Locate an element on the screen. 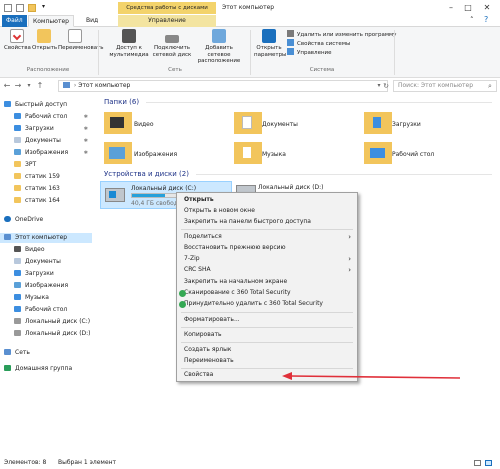 The image size is (500, 469). menu-copy: Копировать is located at coordinates (267, 335).